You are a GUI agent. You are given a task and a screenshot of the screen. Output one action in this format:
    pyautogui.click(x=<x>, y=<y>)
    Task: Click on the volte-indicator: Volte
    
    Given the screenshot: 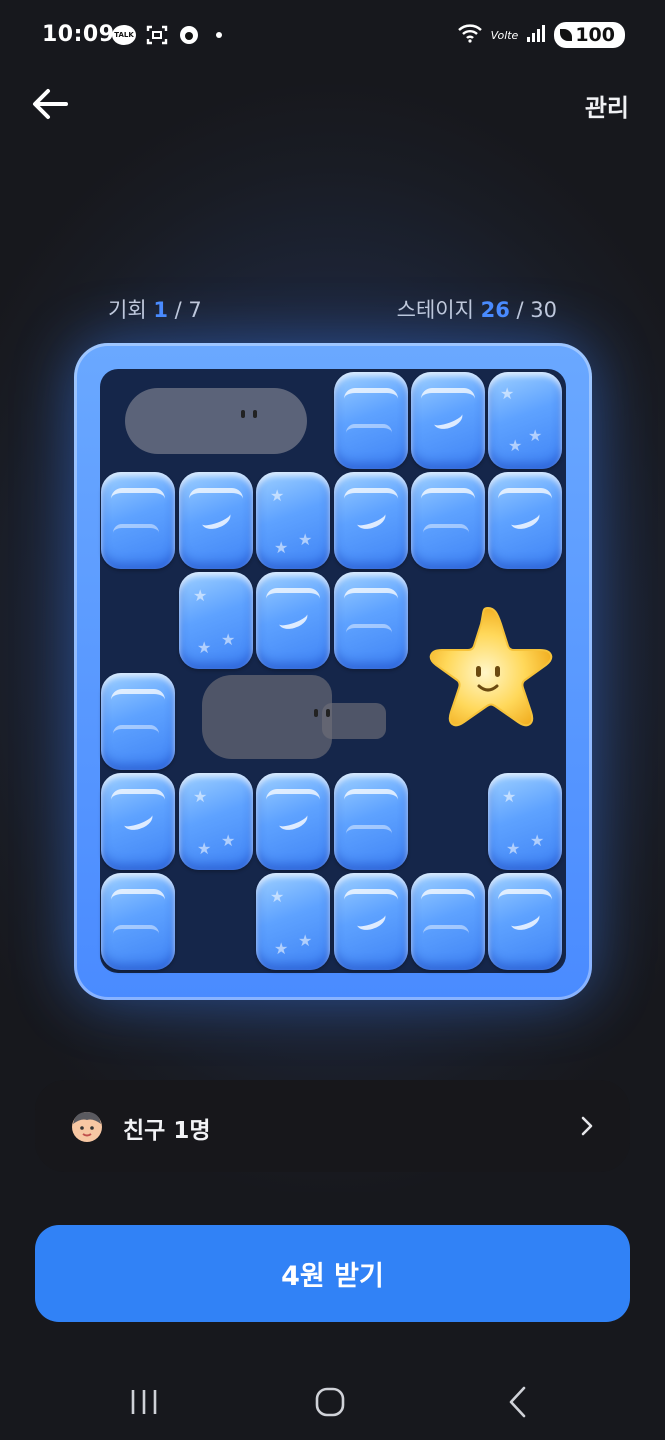 What is the action you would take?
    pyautogui.click(x=504, y=35)
    